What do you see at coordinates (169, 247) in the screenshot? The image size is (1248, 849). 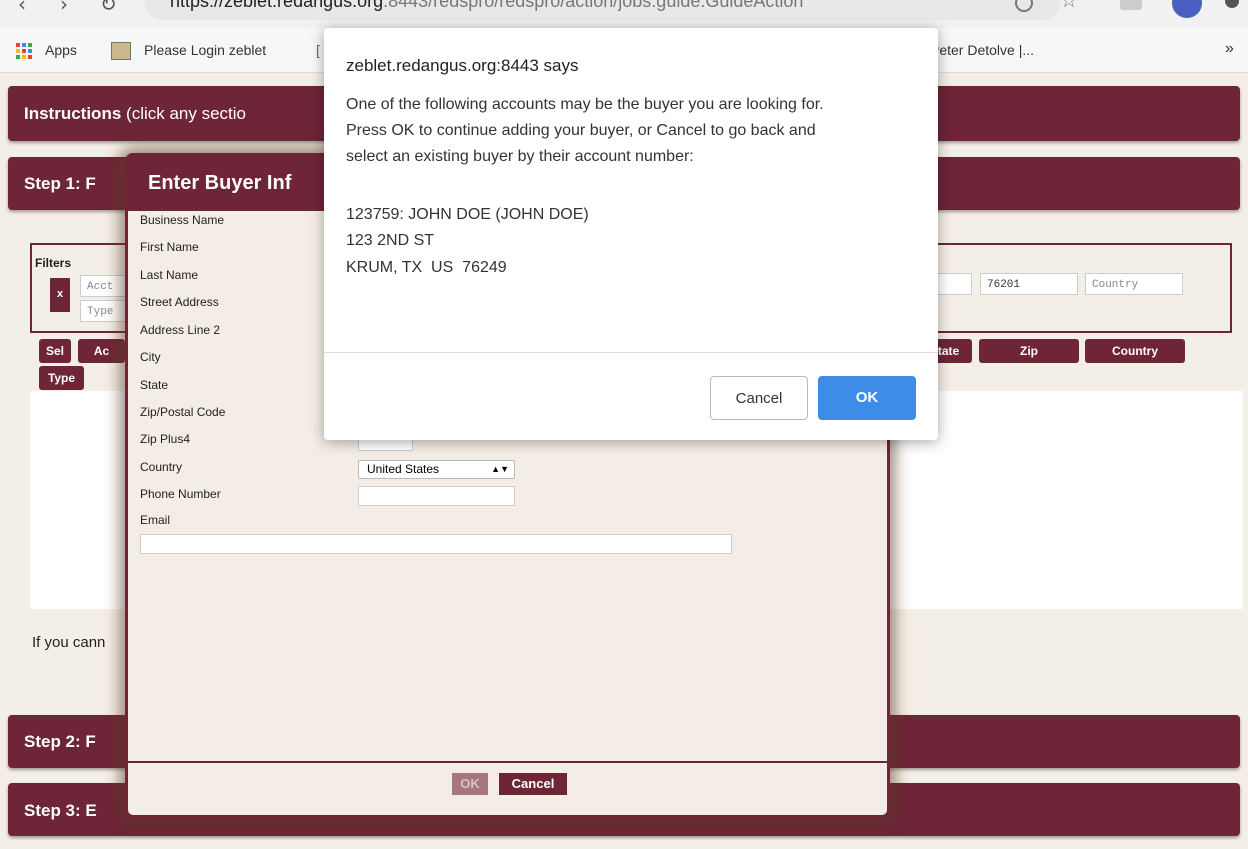 I see `label-first-name: First Name` at bounding box center [169, 247].